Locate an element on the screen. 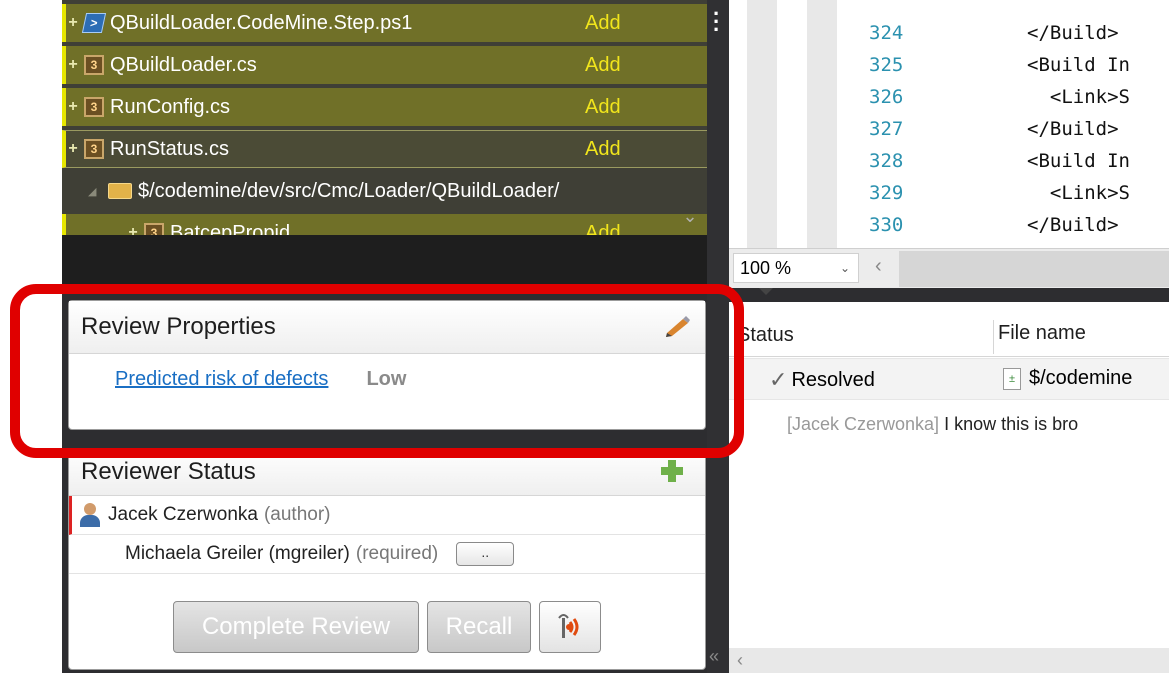 Image resolution: width=1169 pixels, height=673 pixels. column-header-status: Status is located at coordinates (765, 335).